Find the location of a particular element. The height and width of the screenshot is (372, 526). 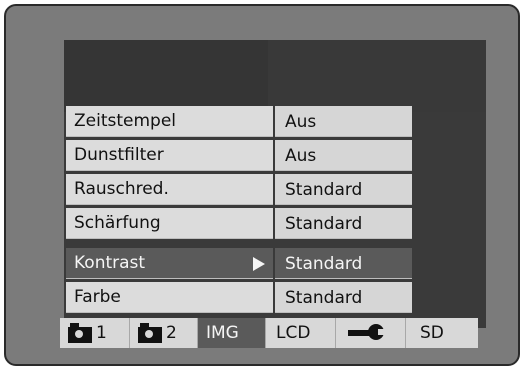

menu-row-zeitstempel: Zeitstempel Aus is located at coordinates (239, 122).